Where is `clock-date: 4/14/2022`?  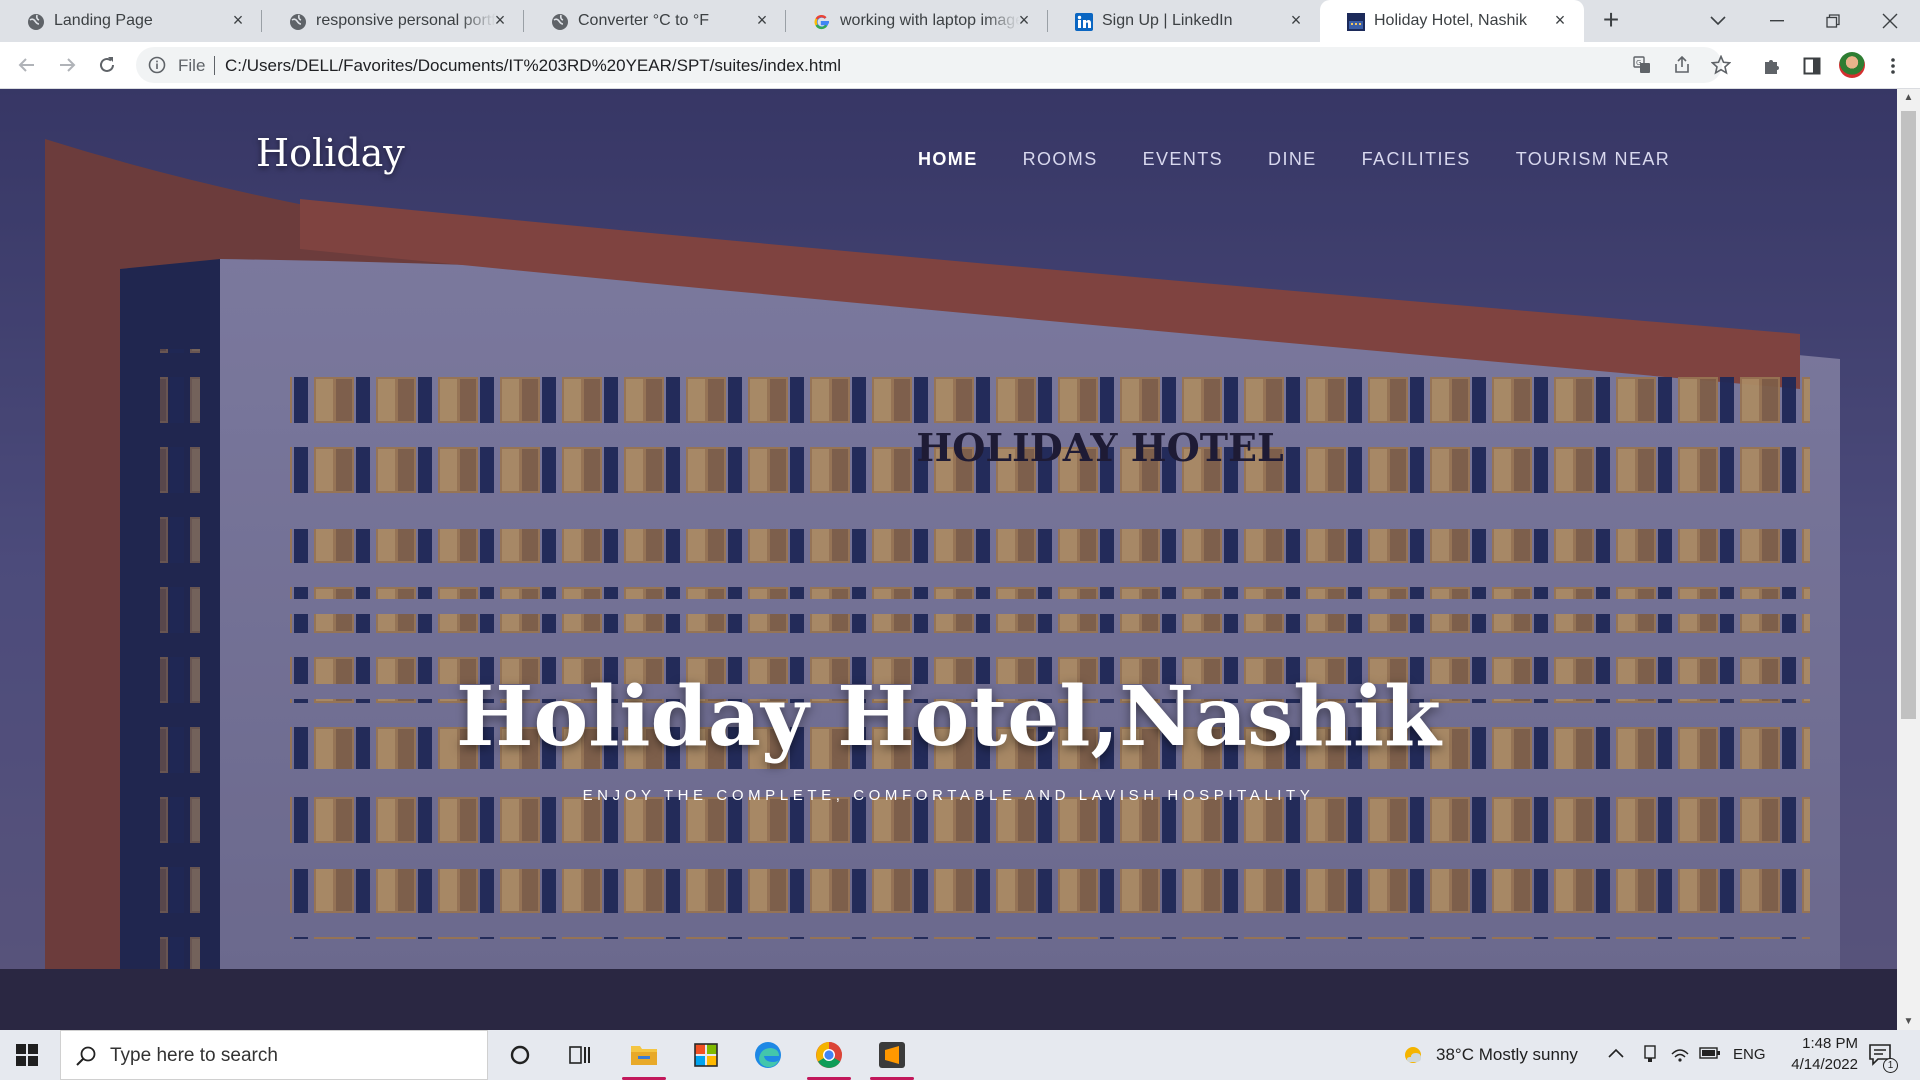 clock-date: 4/14/2022 is located at coordinates (1824, 1064).